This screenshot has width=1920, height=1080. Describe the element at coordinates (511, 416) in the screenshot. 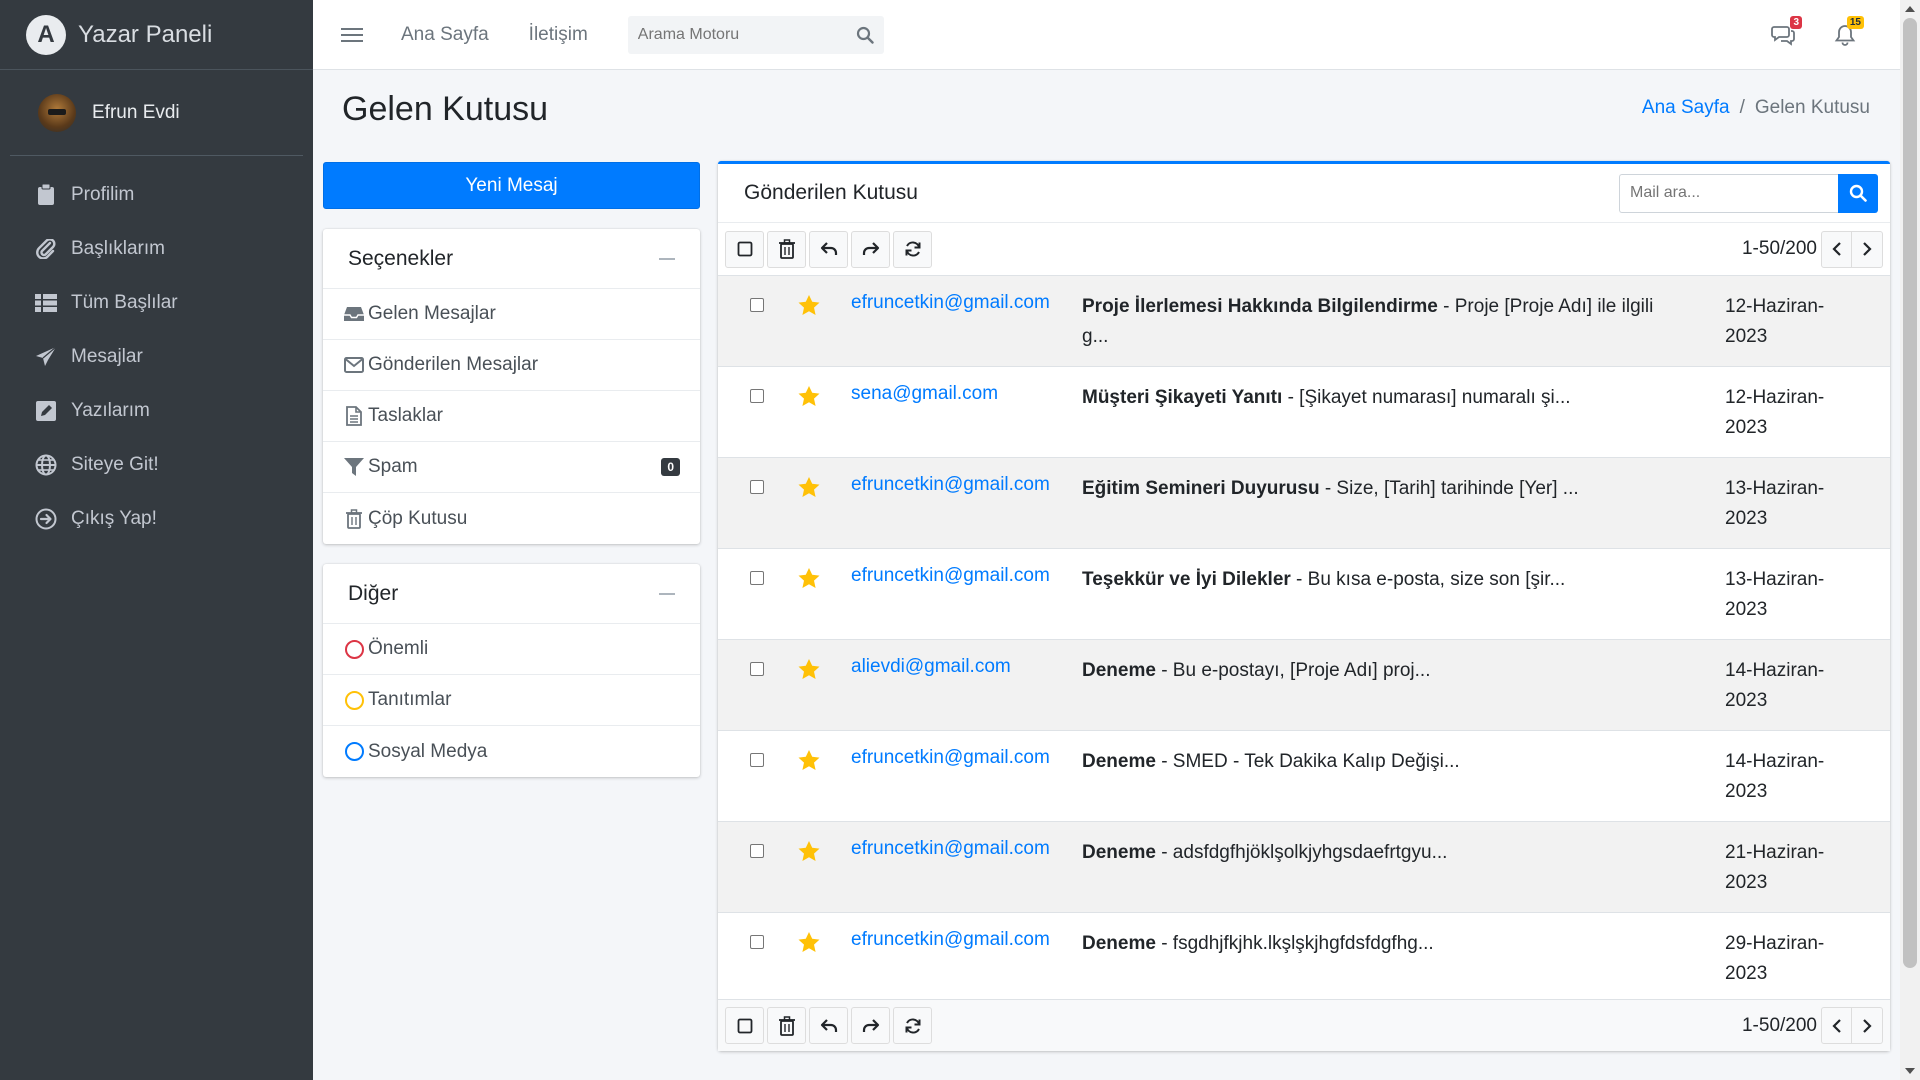

I see `folder-taslaklar: Taslaklar` at that location.